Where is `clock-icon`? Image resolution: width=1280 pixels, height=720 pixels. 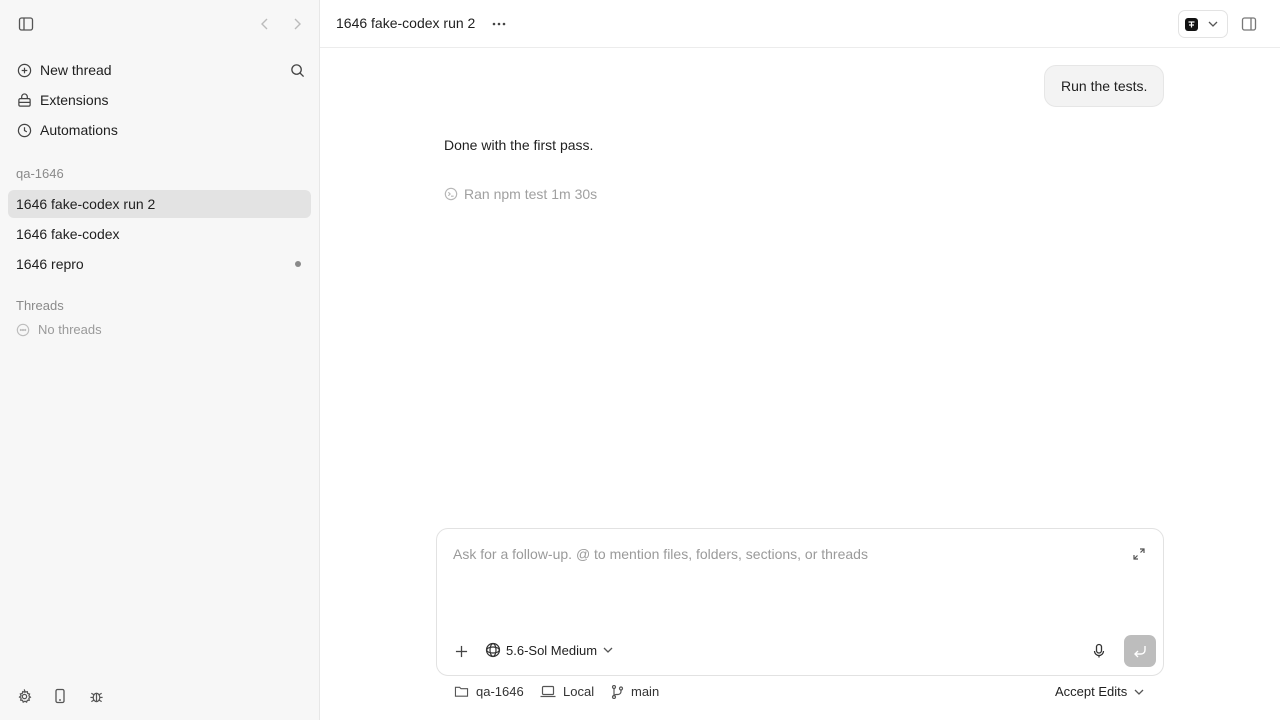 clock-icon is located at coordinates (24, 130).